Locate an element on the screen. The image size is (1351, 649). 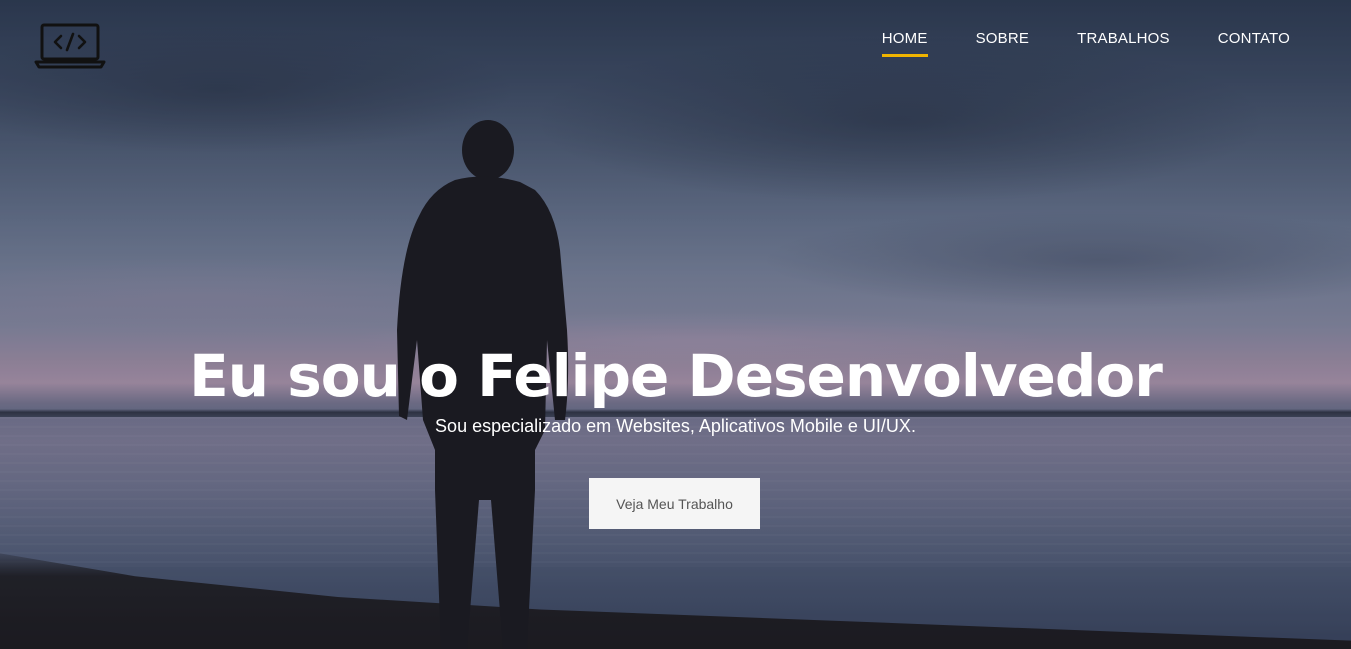
nav-item-home: HOME is located at coordinates (904, 43).